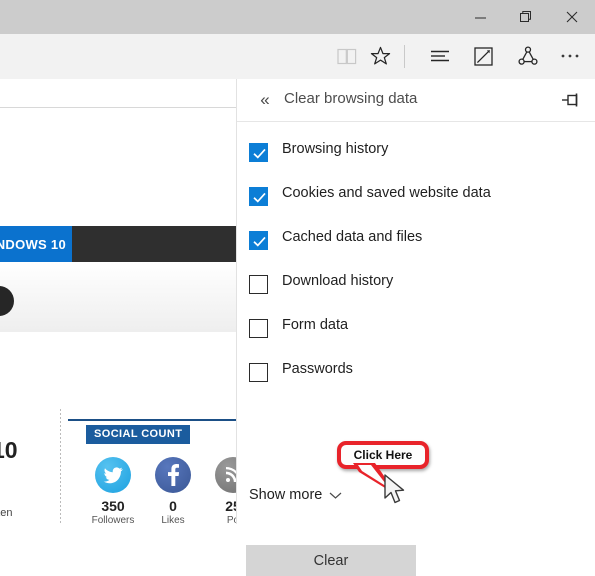 The width and height of the screenshot is (595, 576). Describe the element at coordinates (297, 17) in the screenshot. I see `window-titlebar` at that location.